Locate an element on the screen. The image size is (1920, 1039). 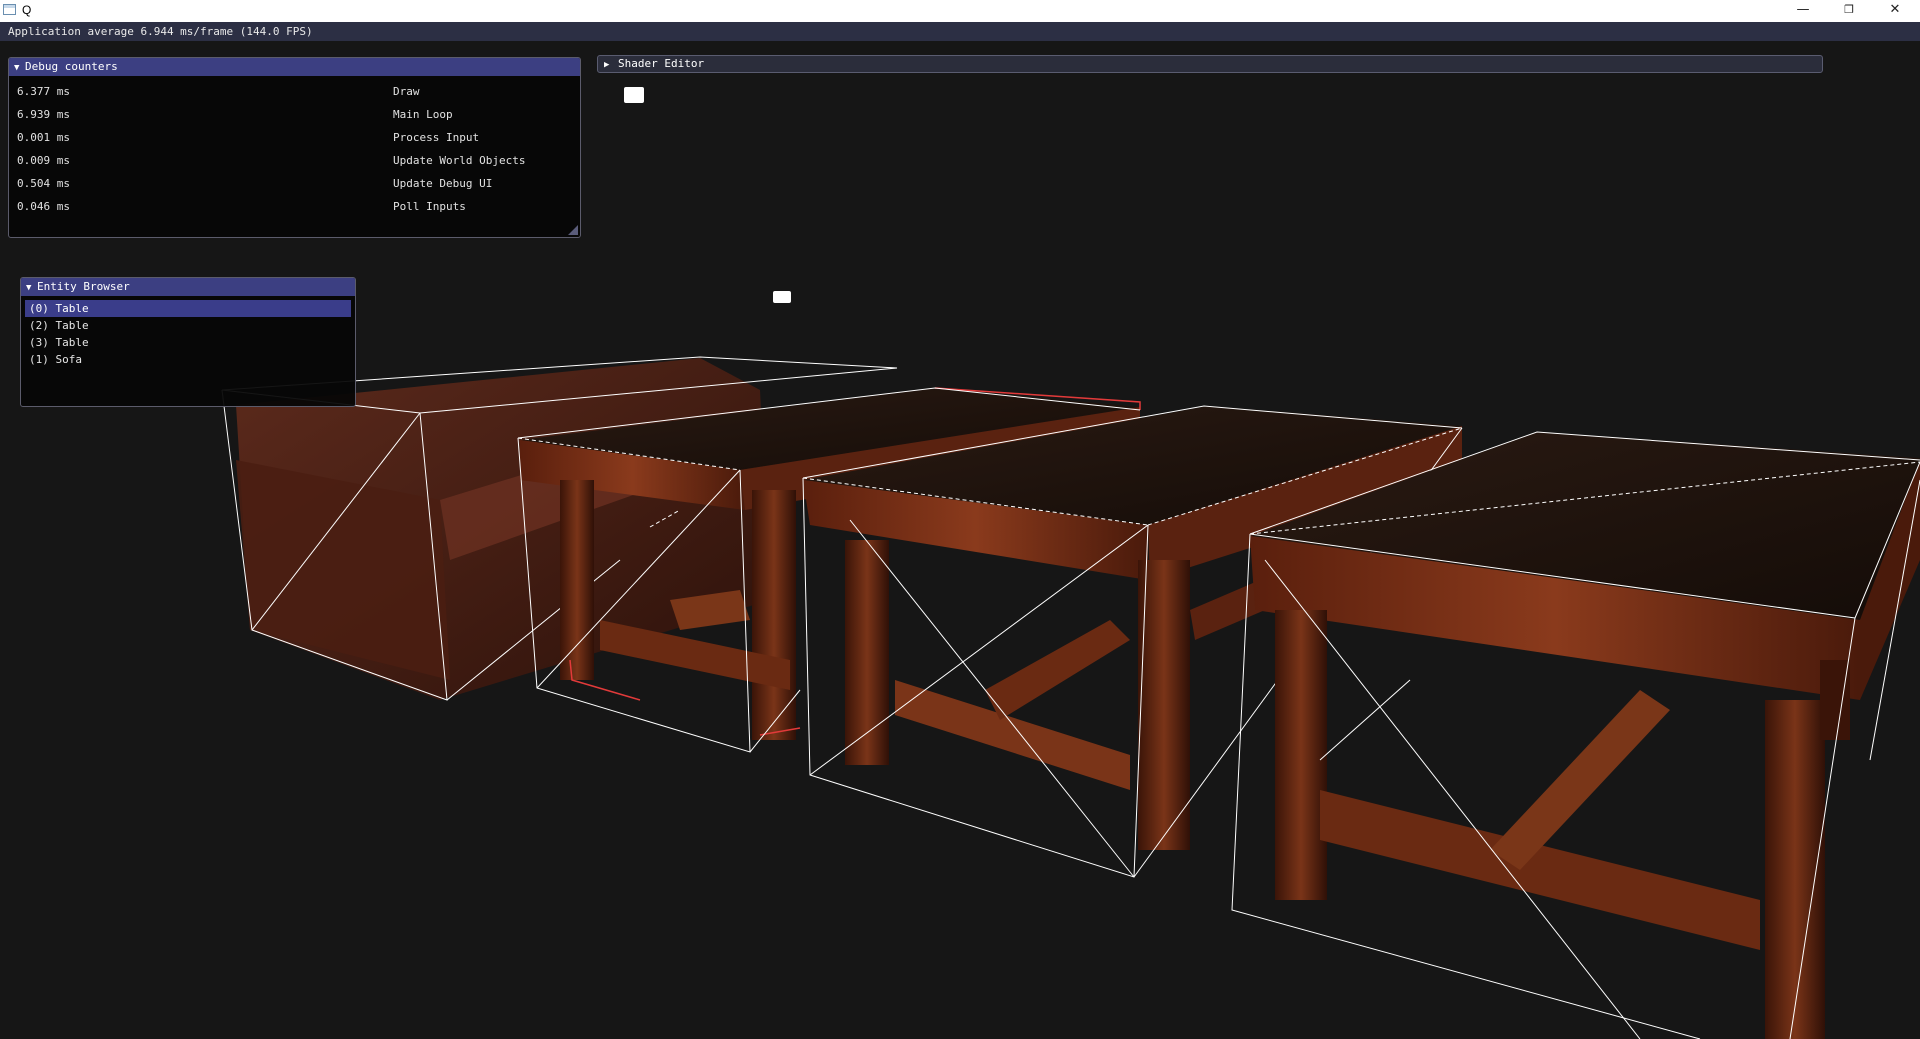
table-row: 0.046 ms Poll Inputs is located at coordinates (271, 206).